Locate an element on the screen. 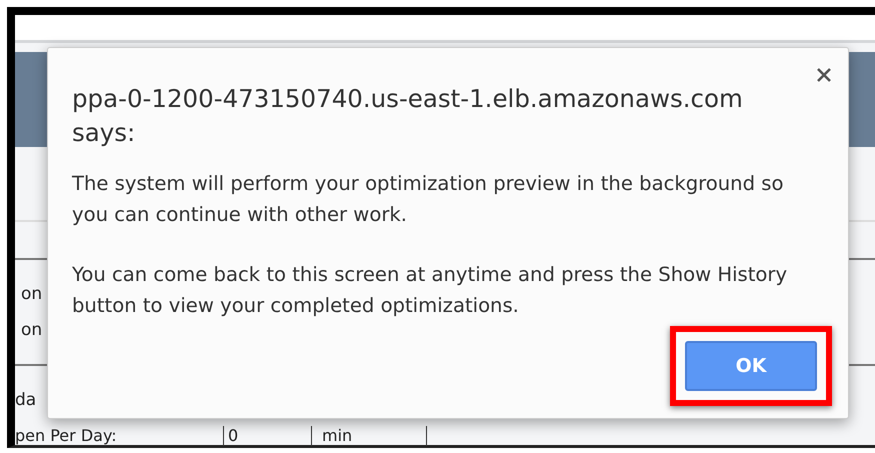 Image resolution: width=875 pixels, height=453 pixels. field-label: pen Per Day: is located at coordinates (66, 435).